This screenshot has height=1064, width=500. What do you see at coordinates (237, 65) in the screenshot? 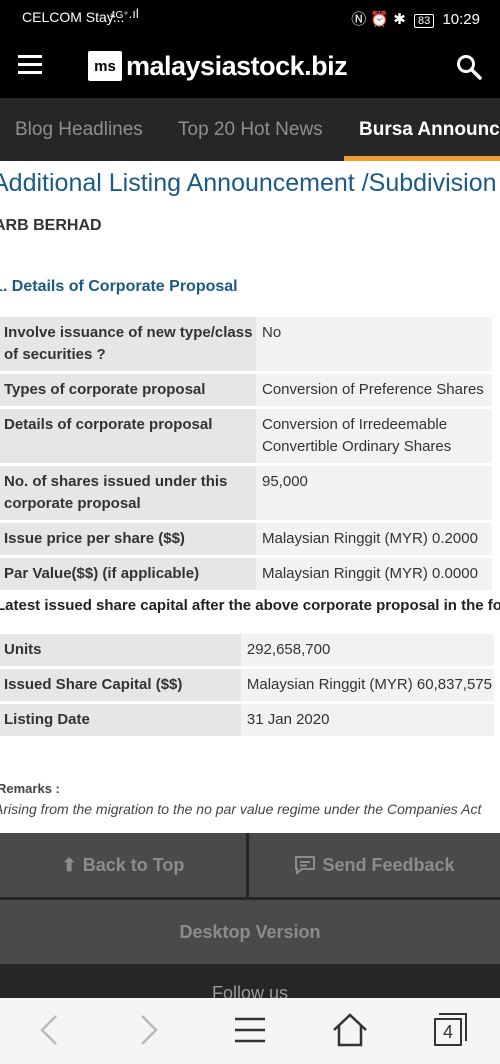
I see `site-name: malaysiastock.biz` at bounding box center [237, 65].